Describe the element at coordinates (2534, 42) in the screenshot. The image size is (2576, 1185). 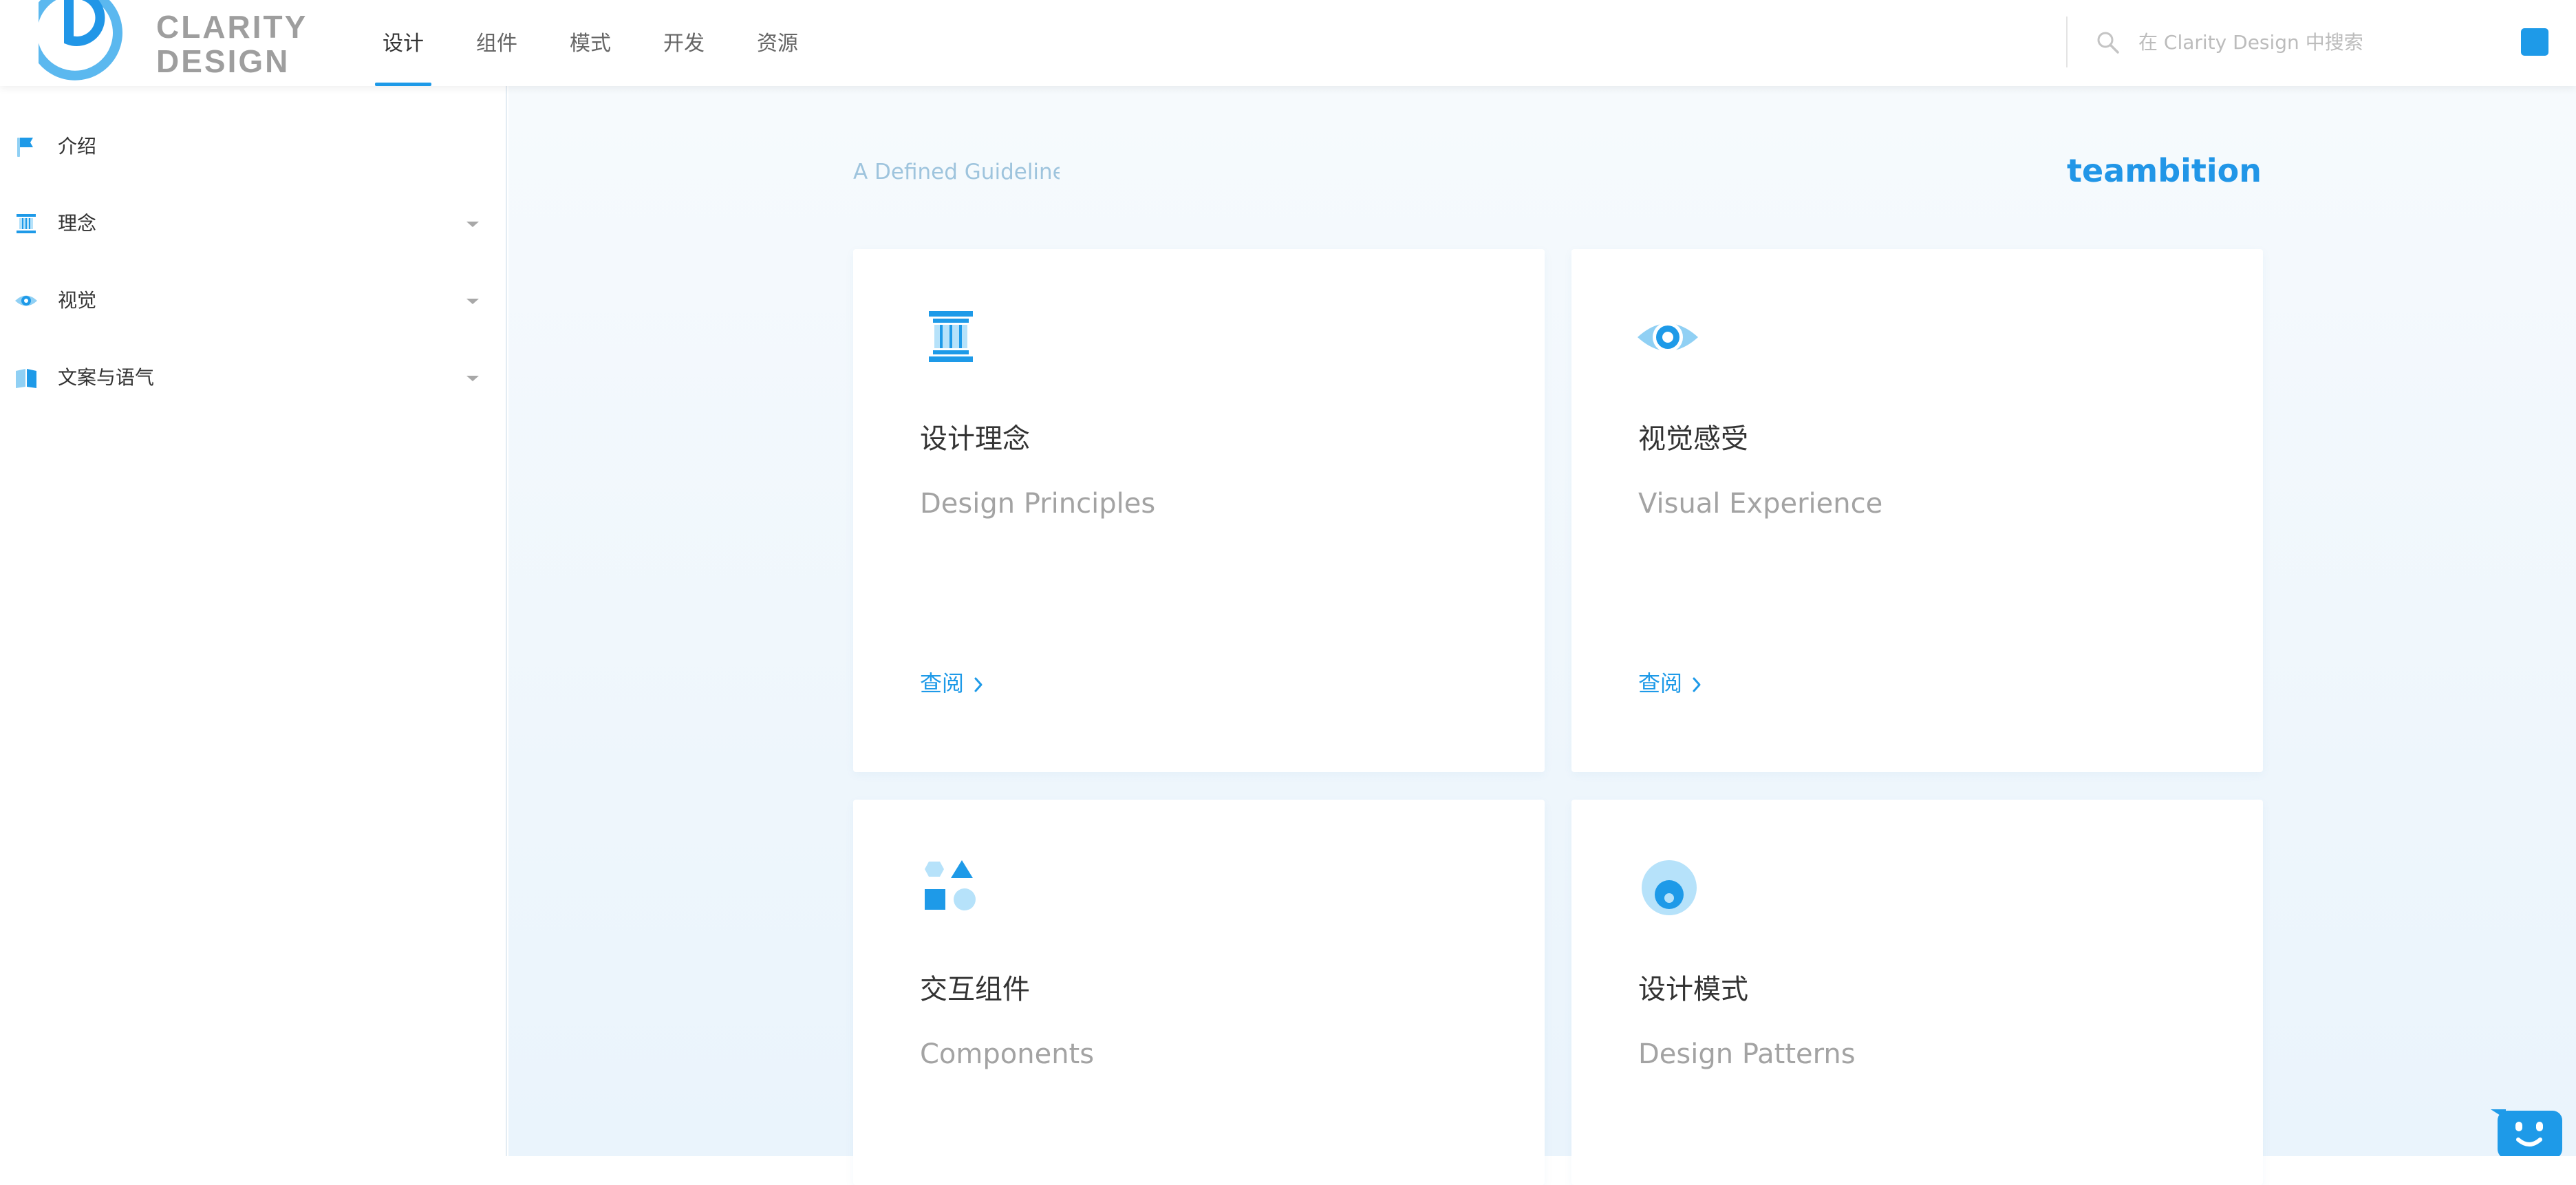
I see `user-menu-icon` at that location.